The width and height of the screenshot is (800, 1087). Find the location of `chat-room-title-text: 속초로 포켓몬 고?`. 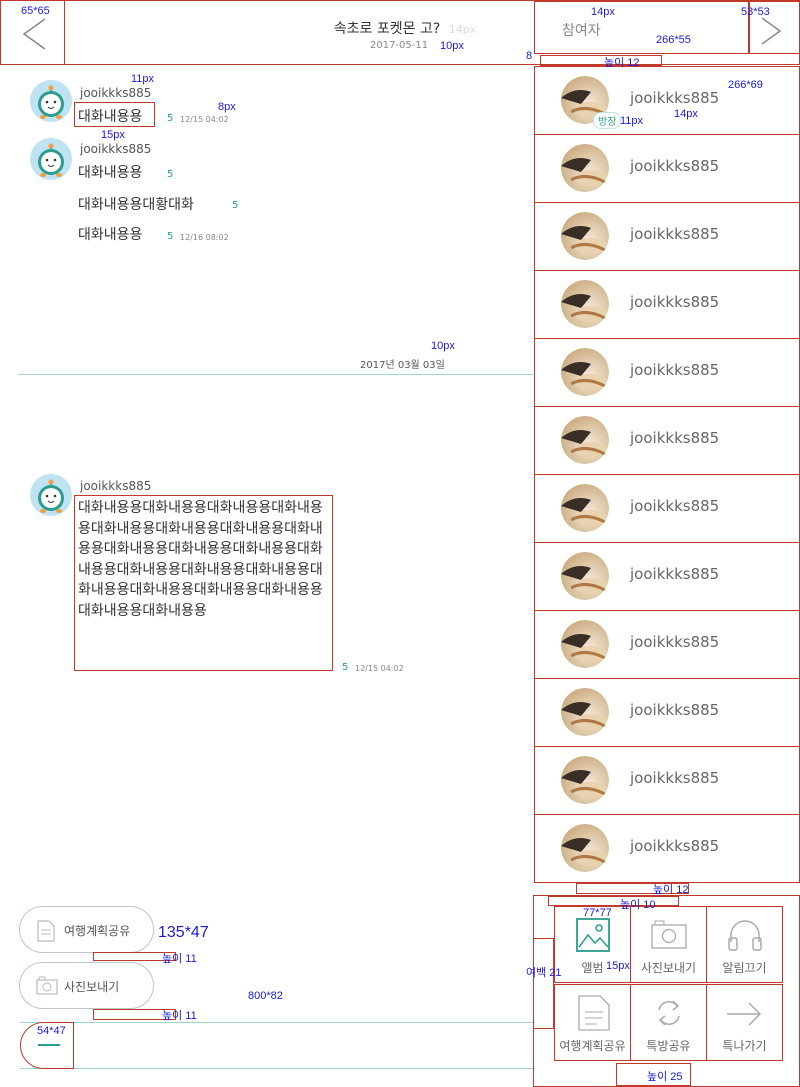

chat-room-title-text: 속초로 포켓몬 고? is located at coordinates (387, 29).